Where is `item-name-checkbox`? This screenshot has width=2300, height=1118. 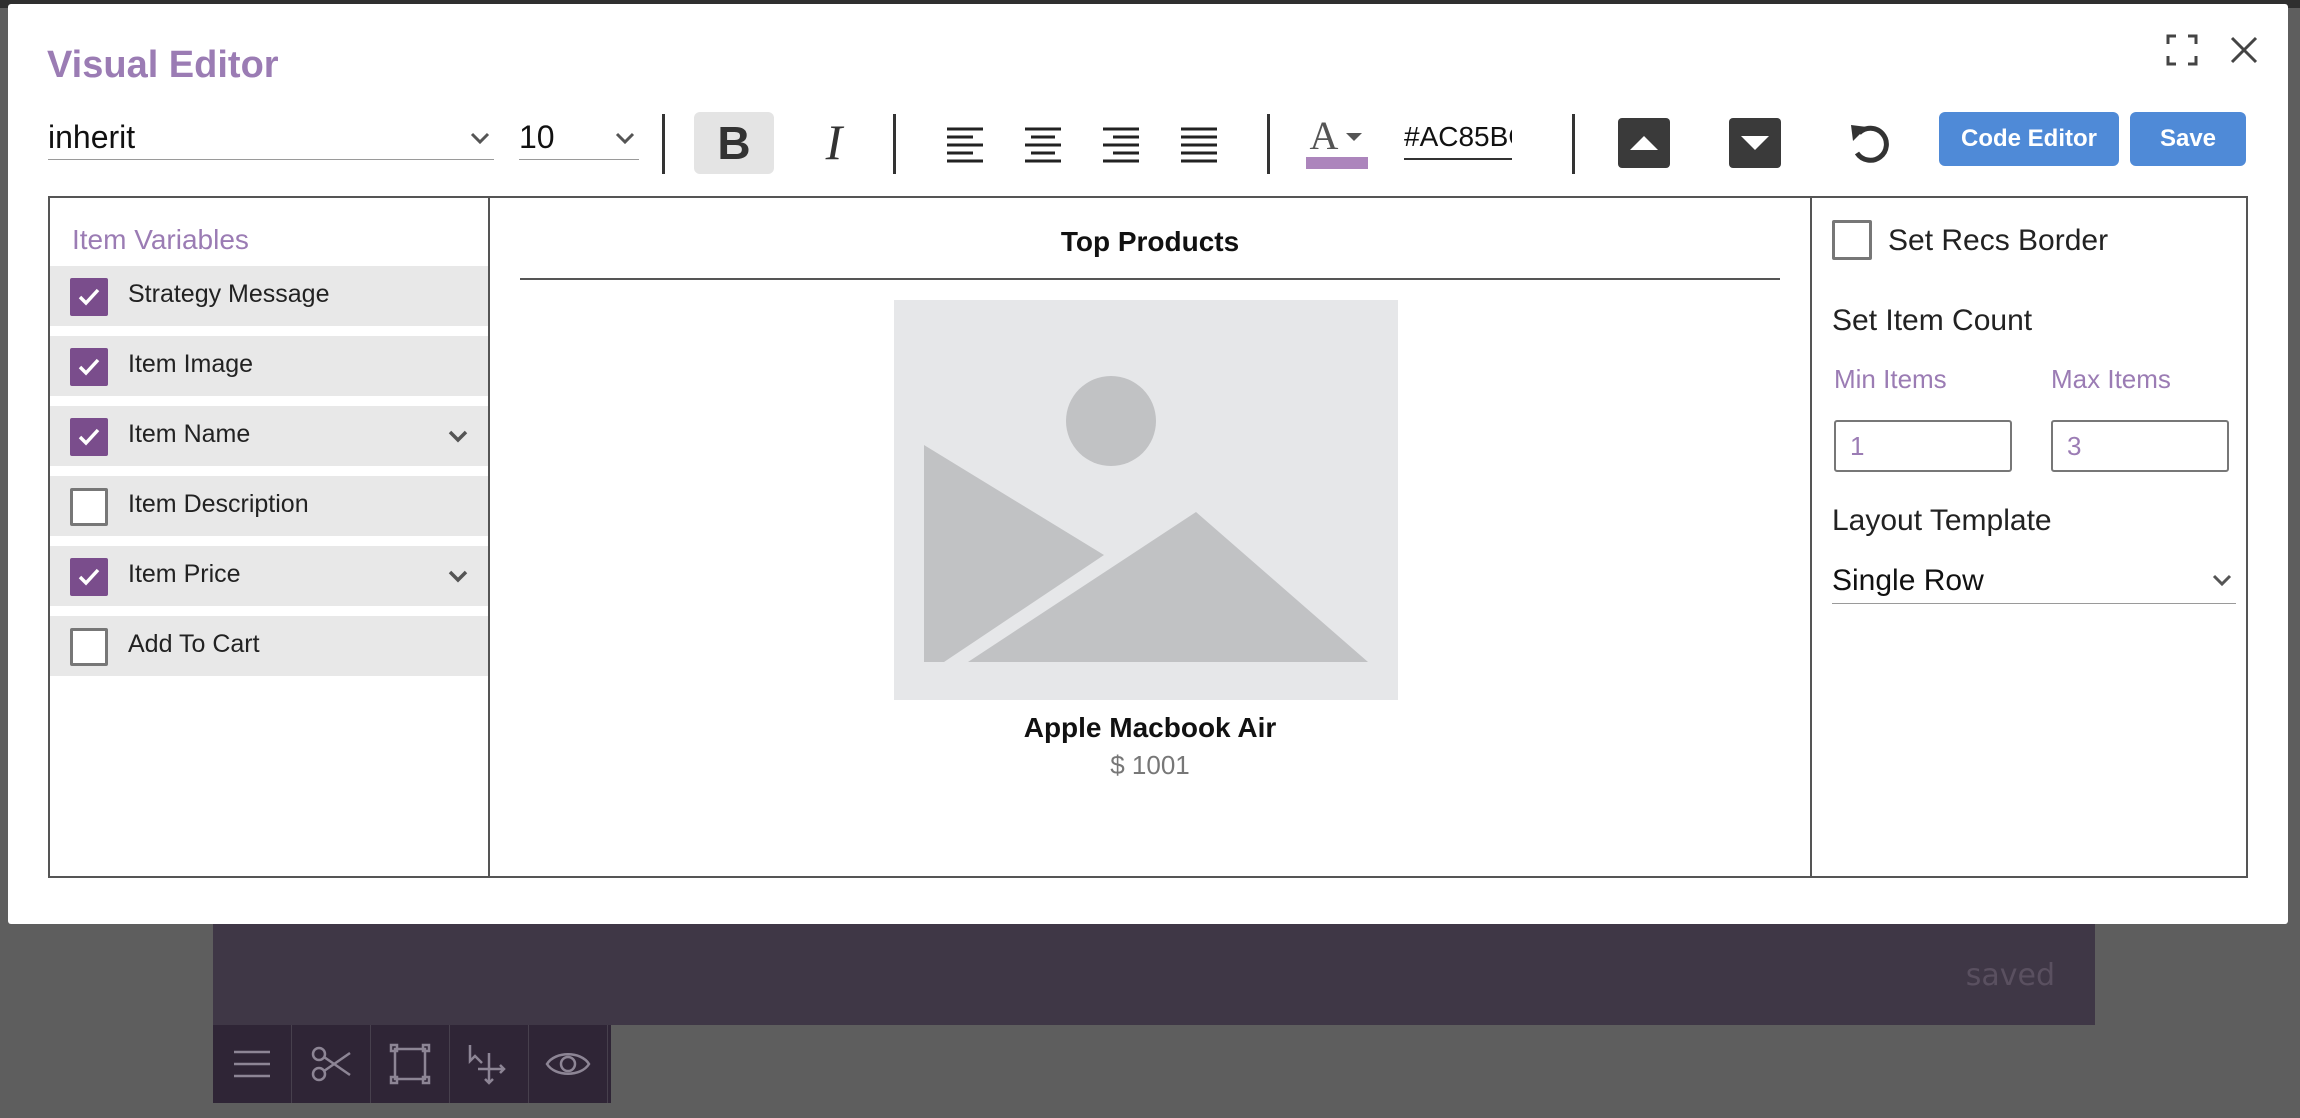
item-name-checkbox is located at coordinates (89, 437).